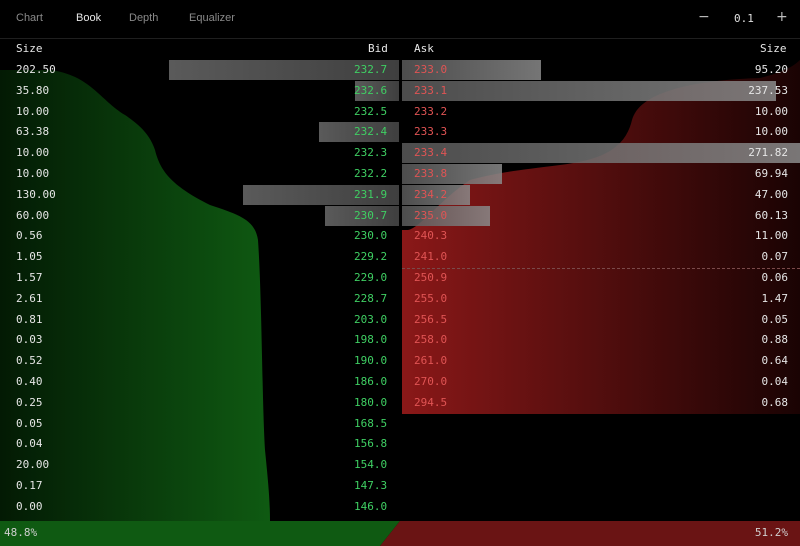  I want to click on ask-size: 0.68, so click(775, 402).